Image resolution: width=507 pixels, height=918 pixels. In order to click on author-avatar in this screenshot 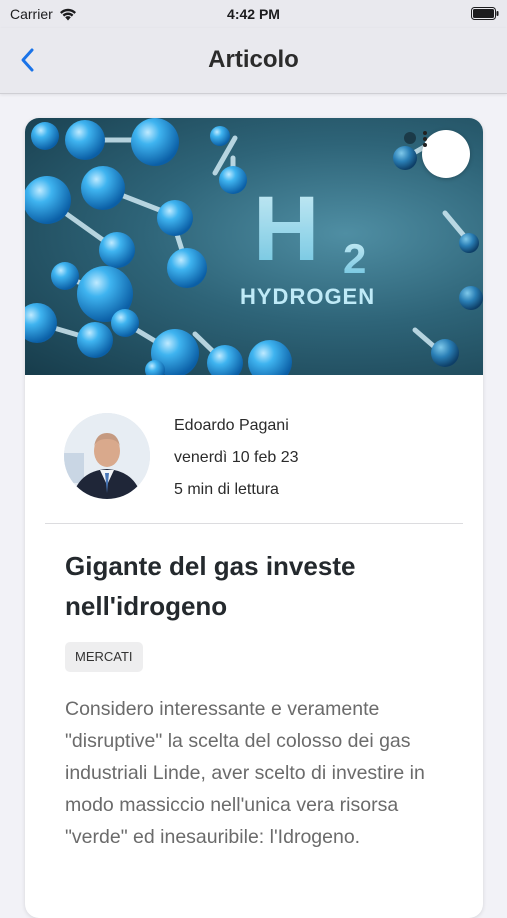, I will do `click(107, 456)`.